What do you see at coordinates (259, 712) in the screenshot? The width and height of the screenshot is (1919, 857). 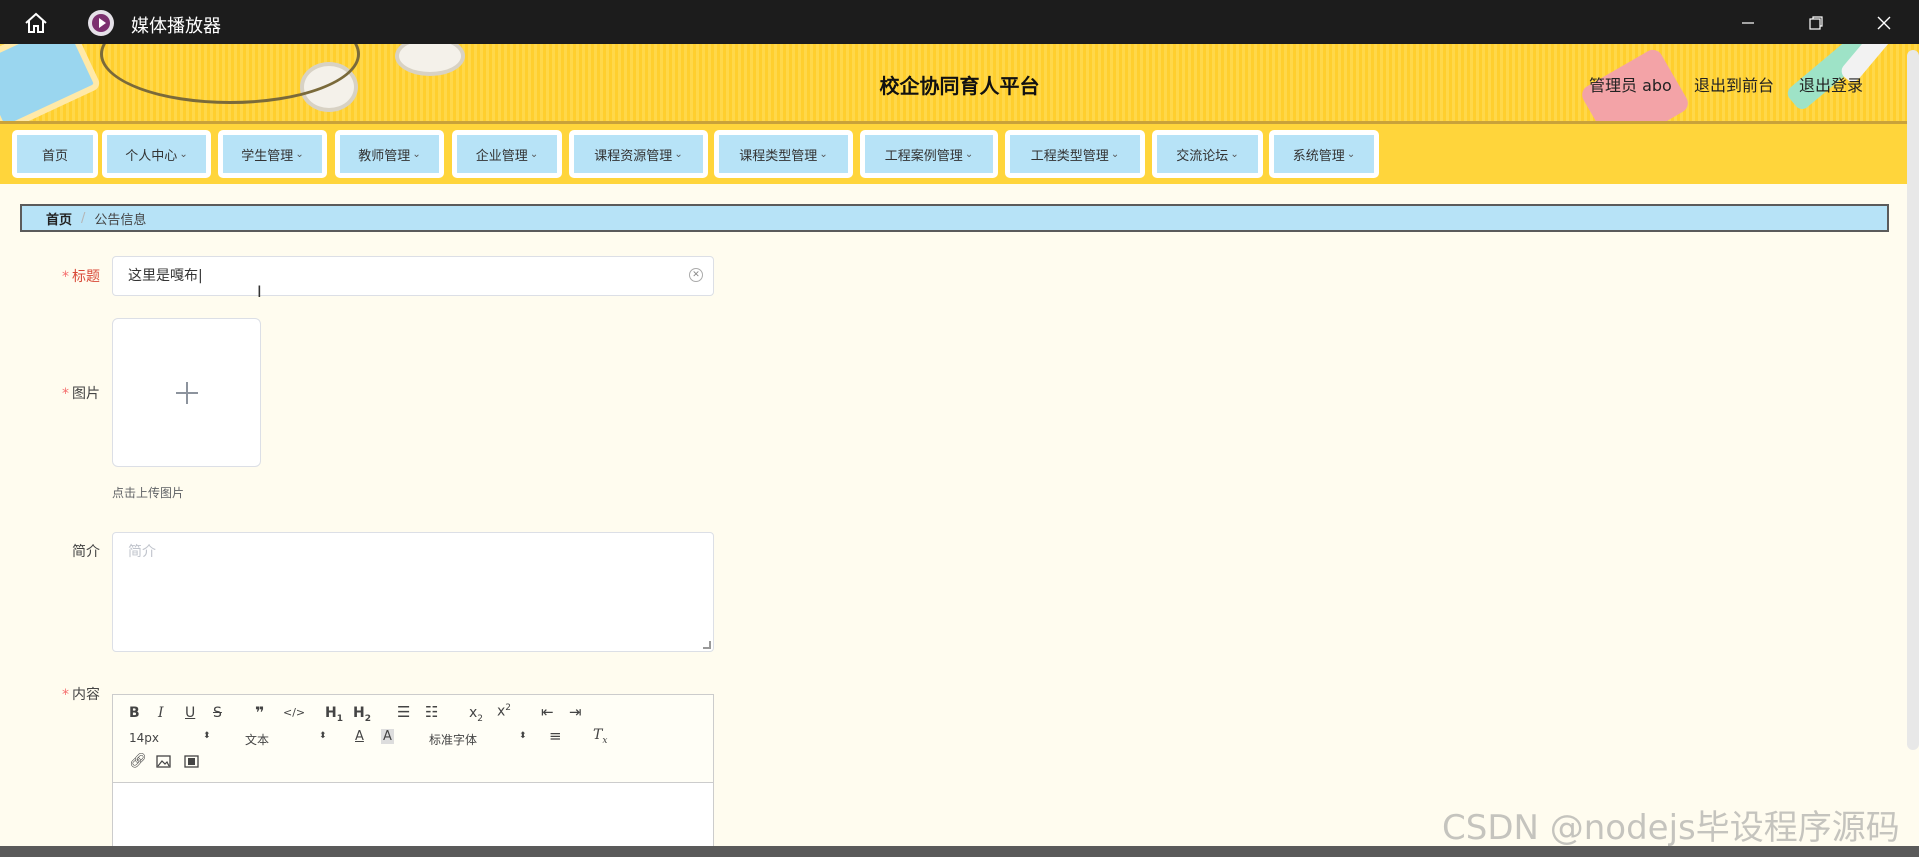 I see `blockquote-icon: ❞` at bounding box center [259, 712].